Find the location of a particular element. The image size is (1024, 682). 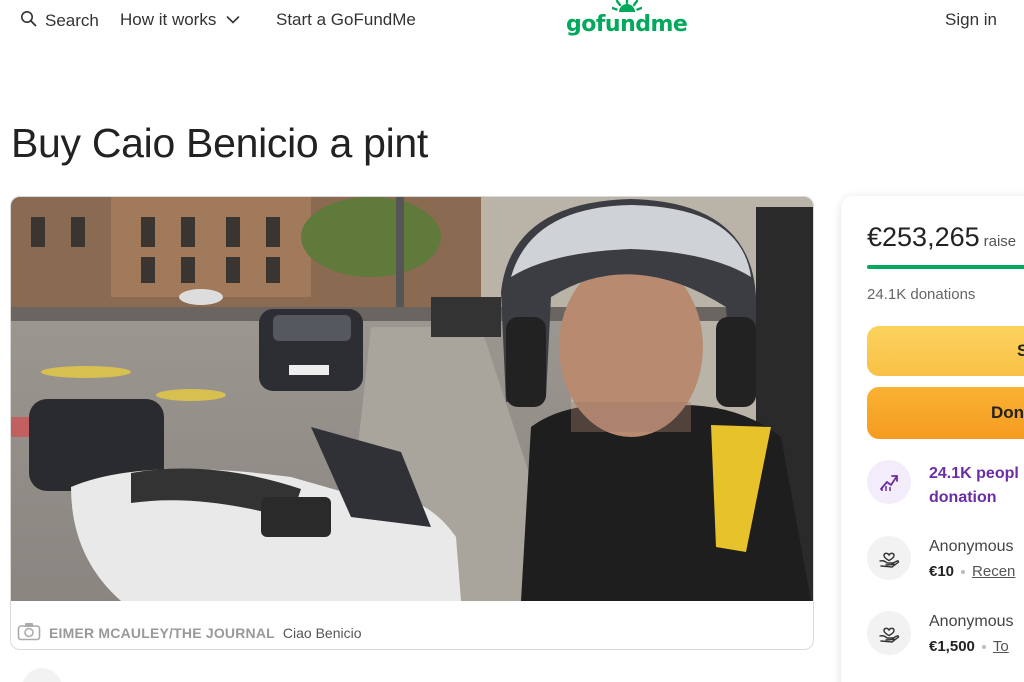

donation-meta: €1,500 To is located at coordinates (969, 646).